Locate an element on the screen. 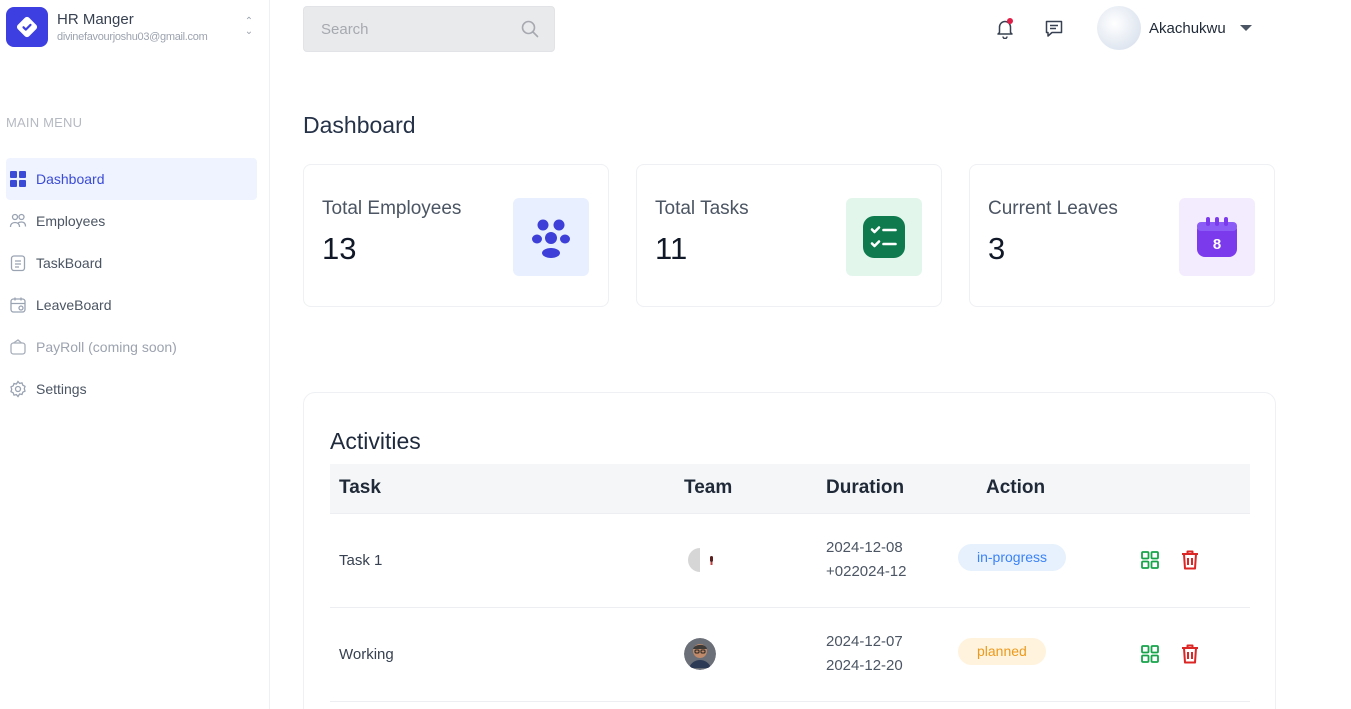 The image size is (1351, 709). column-header-team: Team is located at coordinates (755, 488).